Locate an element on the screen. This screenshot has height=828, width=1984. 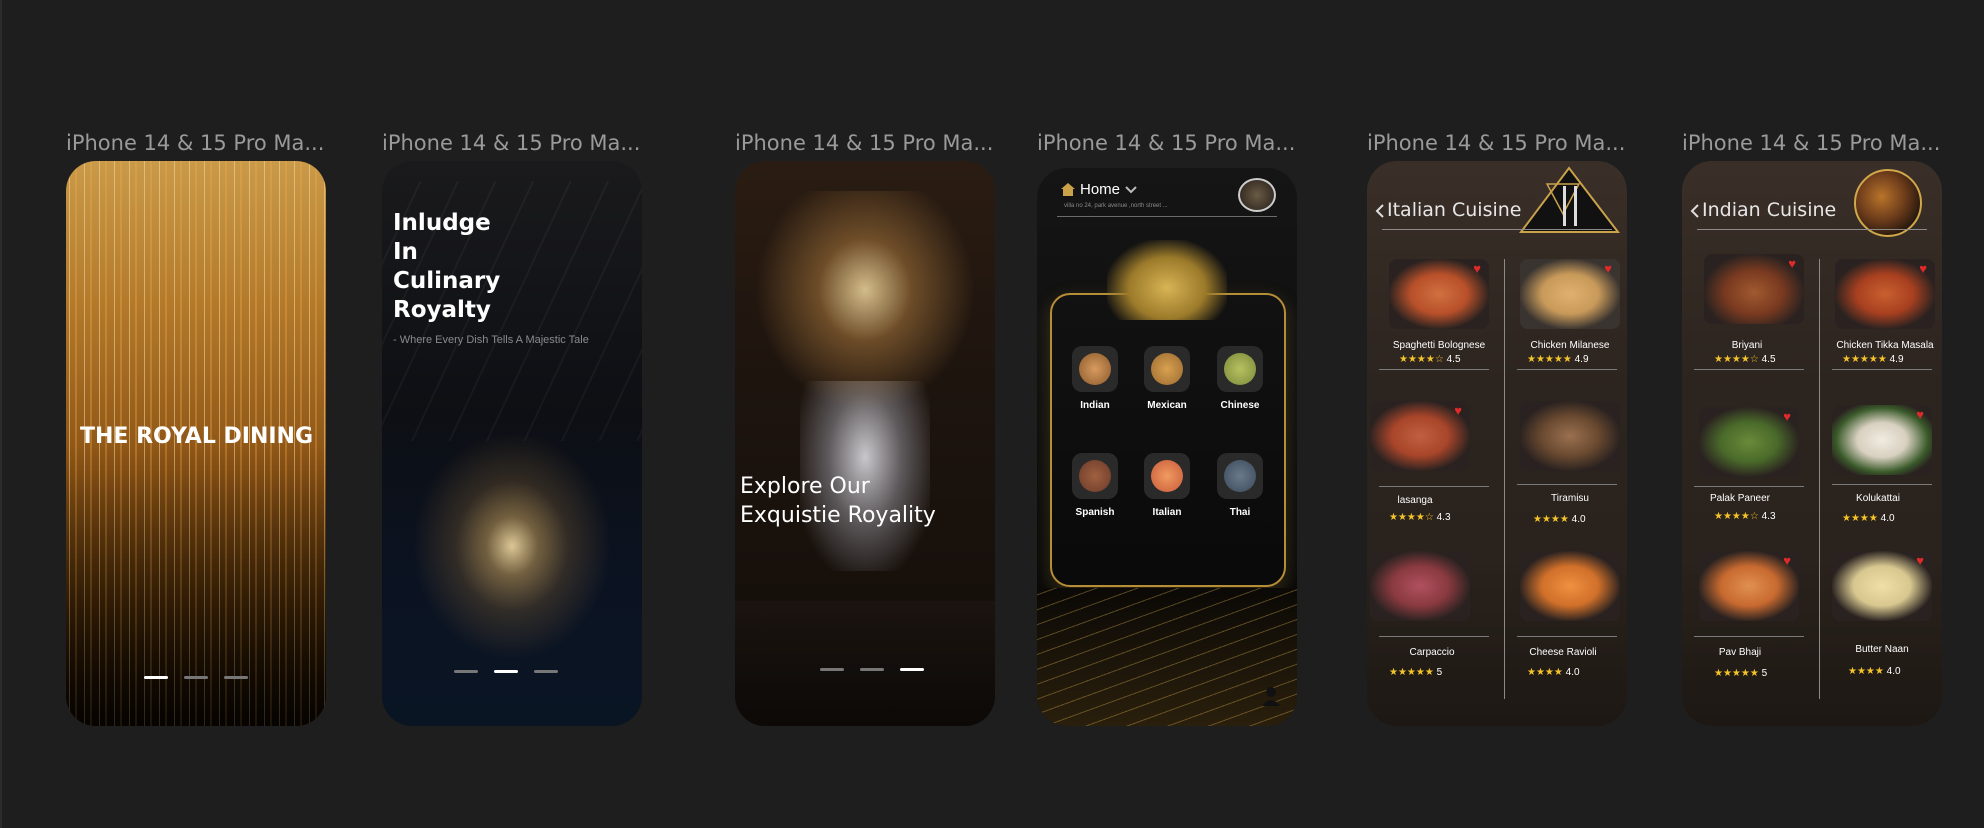
dish-image-kolukattai: ♥ is located at coordinates (1882, 440).